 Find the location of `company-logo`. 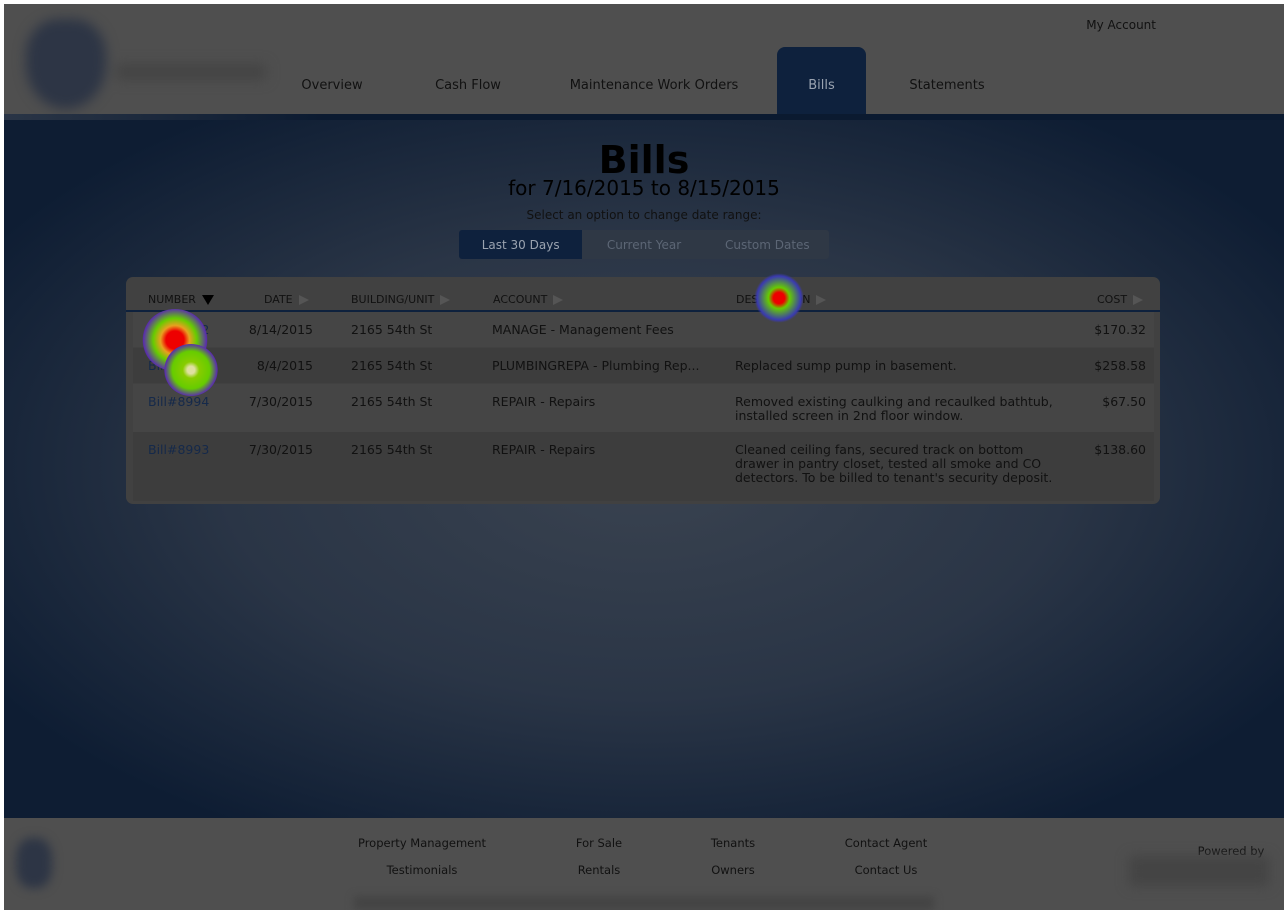

company-logo is located at coordinates (146, 61).